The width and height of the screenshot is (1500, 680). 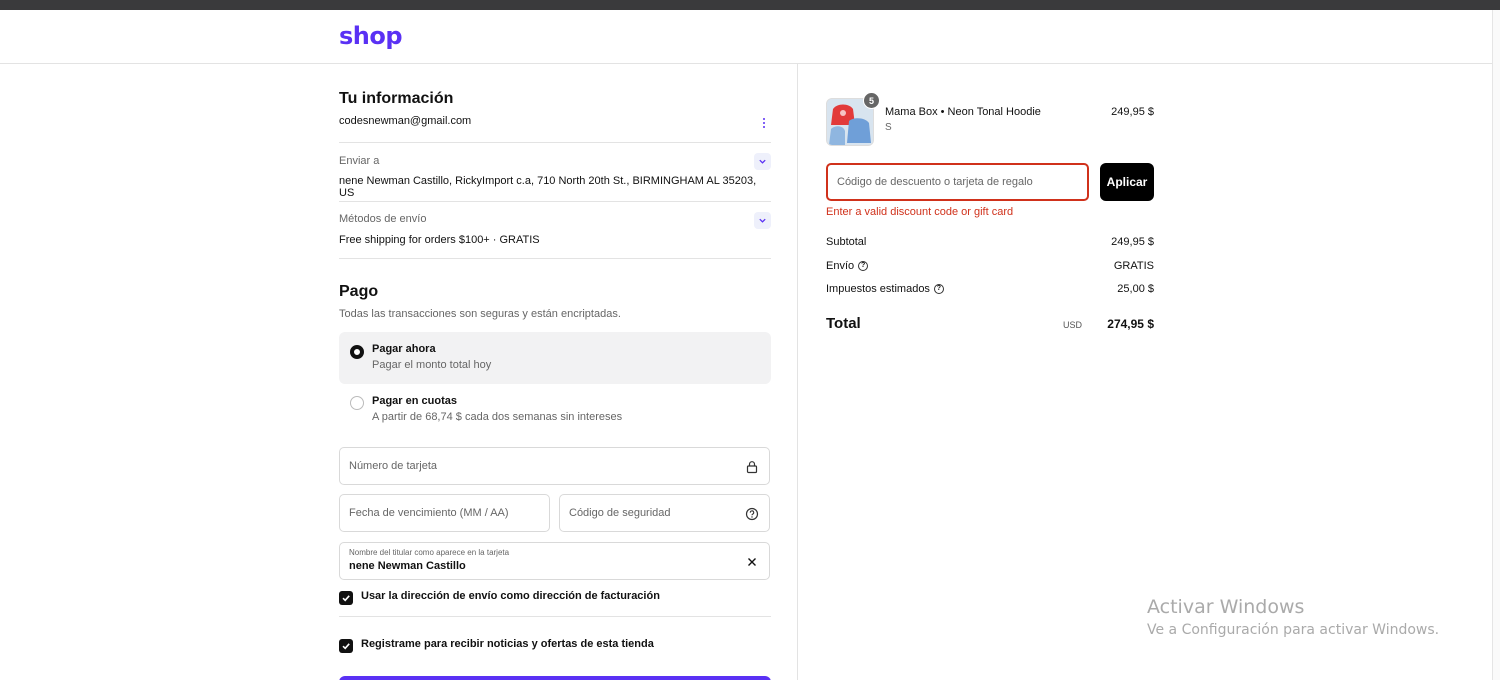 I want to click on header: shop, so click(x=750, y=37).